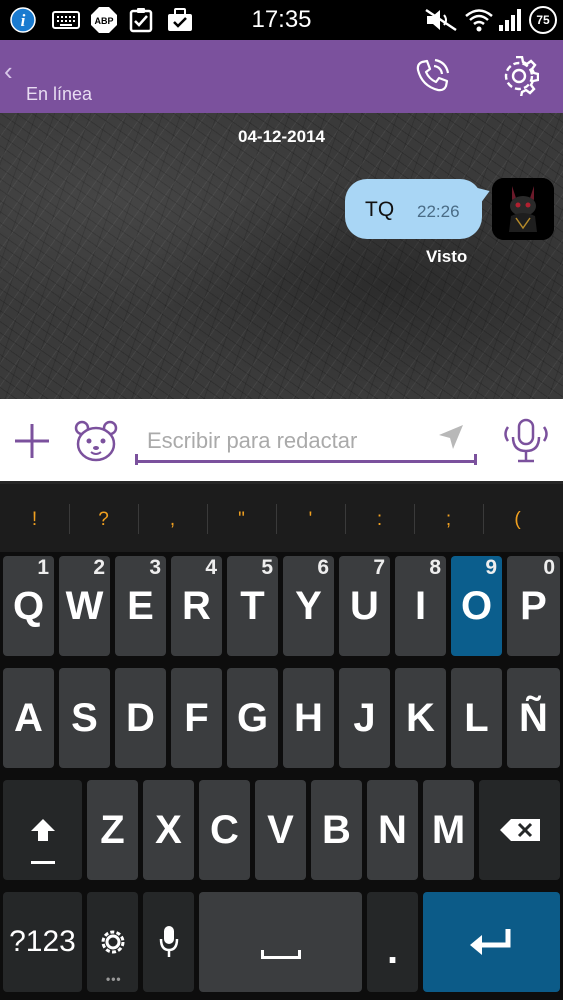  What do you see at coordinates (308, 718) in the screenshot?
I see `key-h: H` at bounding box center [308, 718].